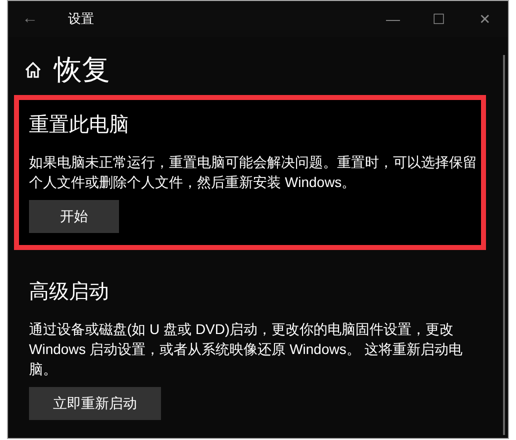 The image size is (516, 440). Describe the element at coordinates (30, 19) in the screenshot. I see `back-button: ←` at that location.